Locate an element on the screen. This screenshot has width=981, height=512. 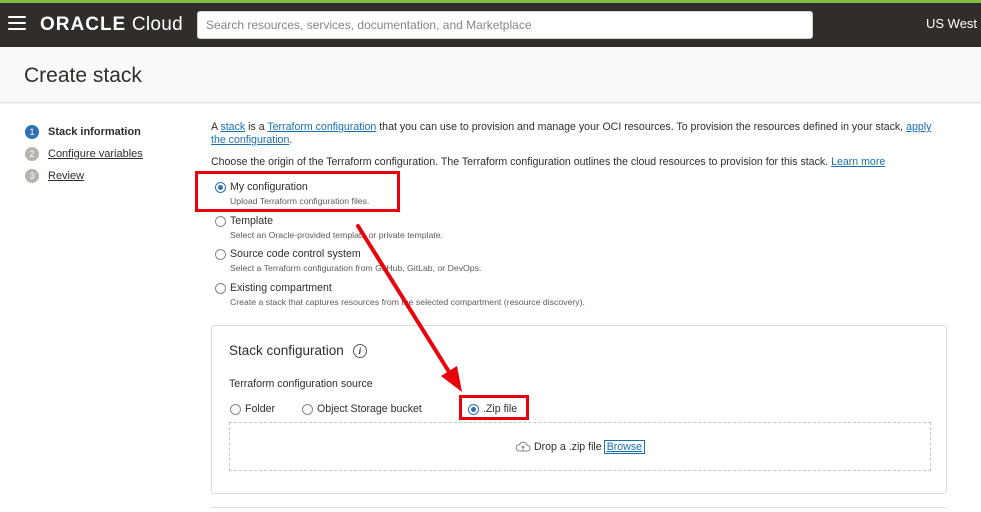
stack-link: stack is located at coordinates (232, 127).